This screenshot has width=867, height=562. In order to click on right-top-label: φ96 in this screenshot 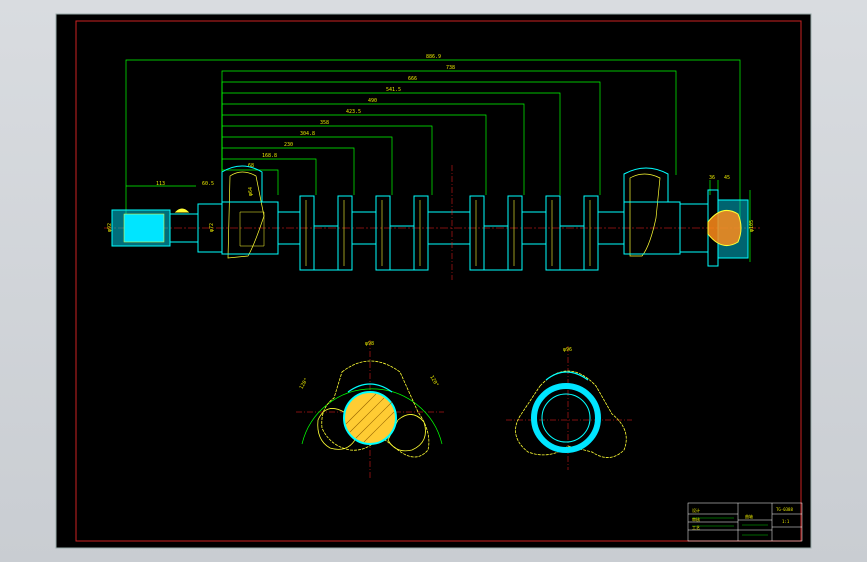, I will do `click(567, 350)`.